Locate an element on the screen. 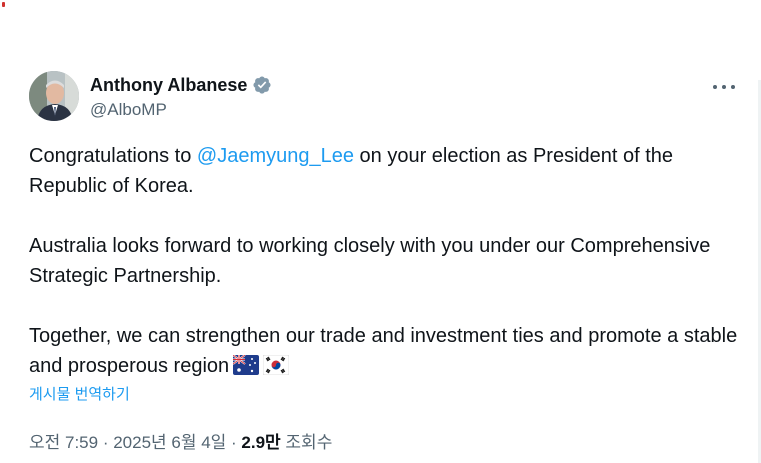 Image resolution: width=761 pixels, height=463 pixels. author-display-name: Anthony Albanese is located at coordinates (168, 85).